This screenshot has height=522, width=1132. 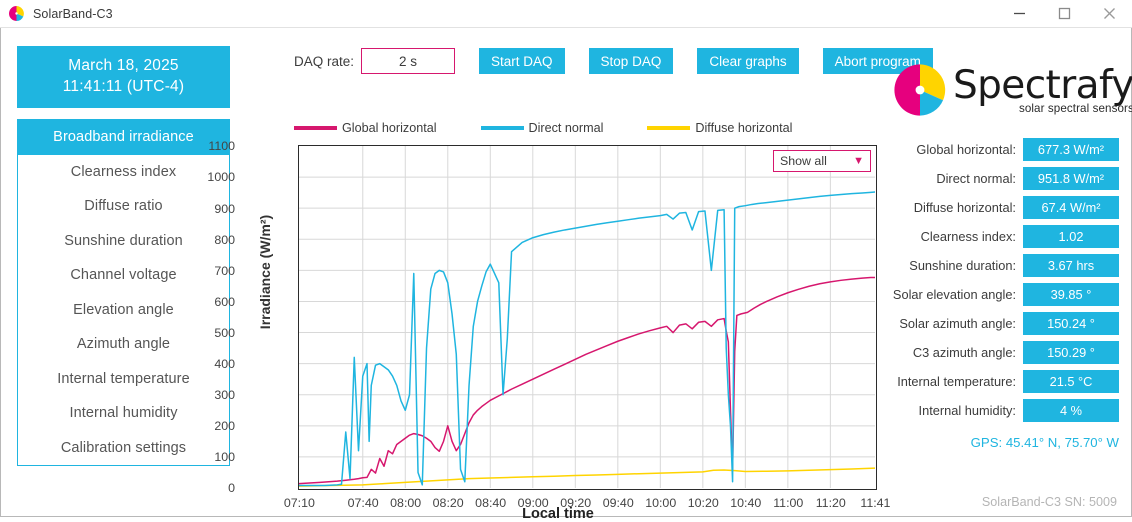 I want to click on readout-label: Internal humidity:, so click(x=967, y=410).